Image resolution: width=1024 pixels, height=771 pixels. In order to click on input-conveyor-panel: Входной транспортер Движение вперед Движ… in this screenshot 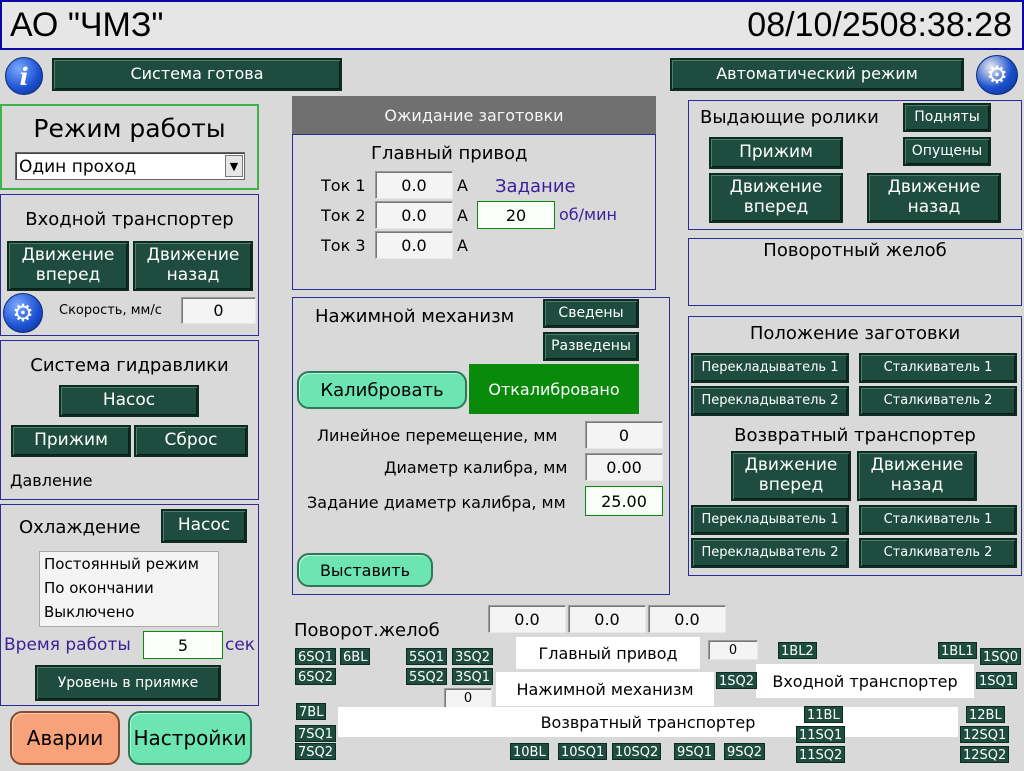, I will do `click(129, 265)`.